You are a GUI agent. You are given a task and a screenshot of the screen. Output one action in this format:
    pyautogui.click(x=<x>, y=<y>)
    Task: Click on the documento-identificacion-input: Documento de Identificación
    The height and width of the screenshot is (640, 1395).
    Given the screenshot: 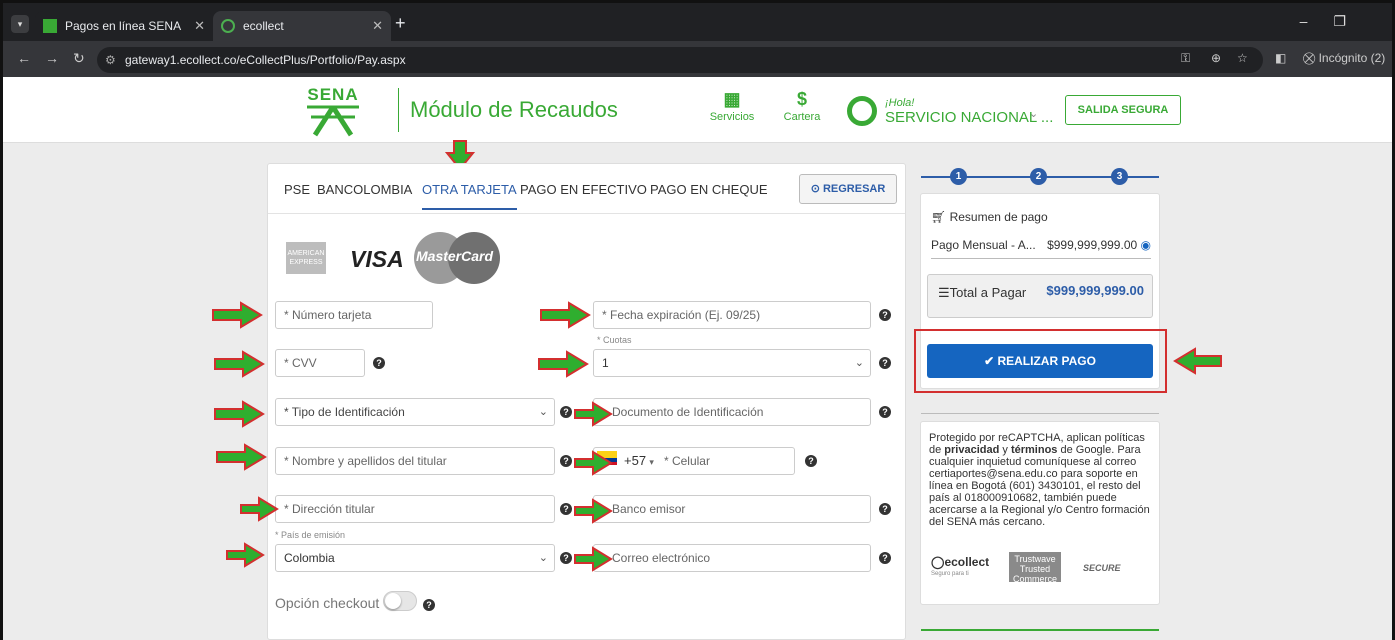 What is the action you would take?
    pyautogui.click(x=732, y=412)
    